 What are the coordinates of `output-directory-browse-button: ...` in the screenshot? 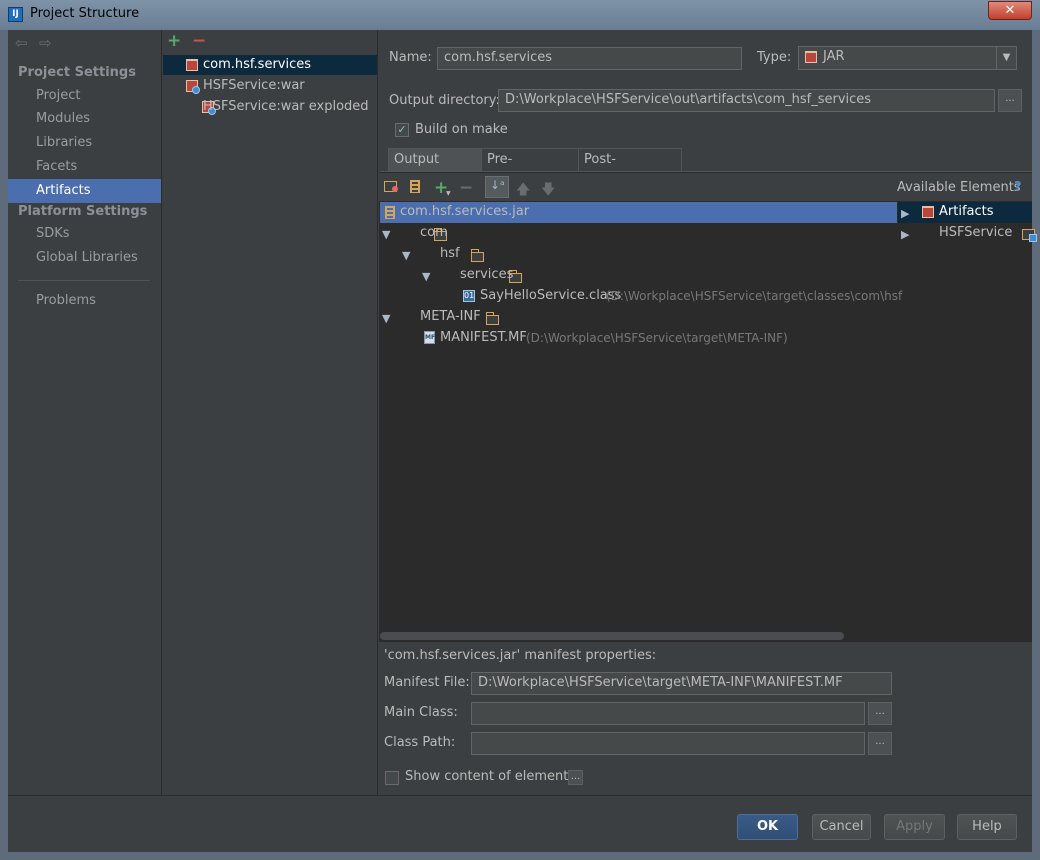 It's located at (1010, 100).